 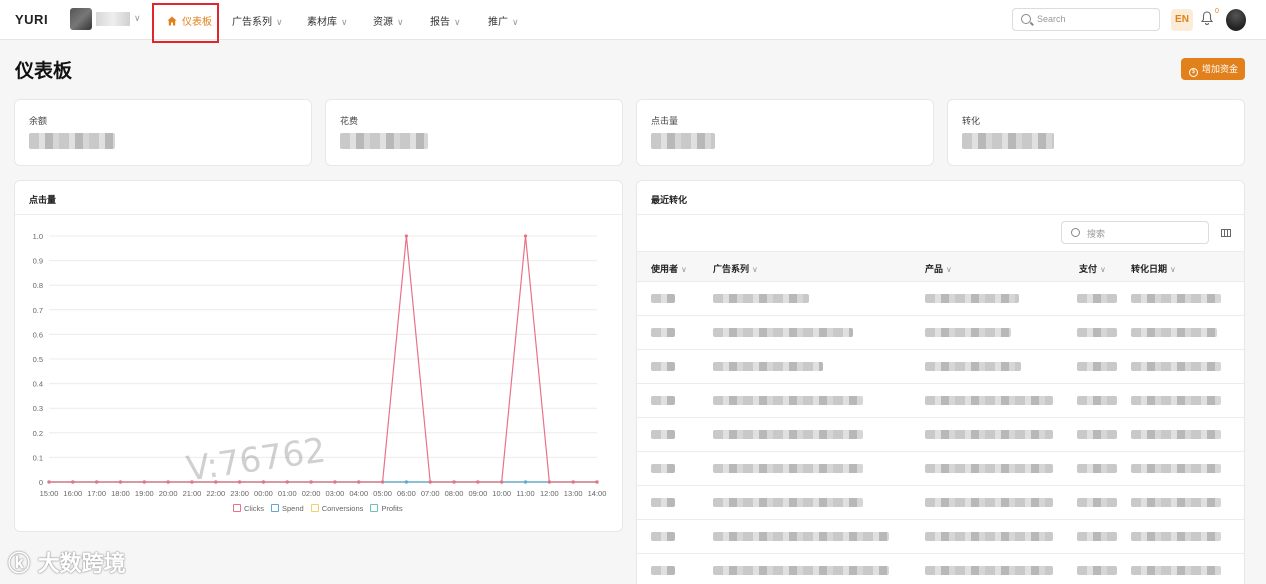 I want to click on x-tick-label: 12:00, so click(x=549, y=493).